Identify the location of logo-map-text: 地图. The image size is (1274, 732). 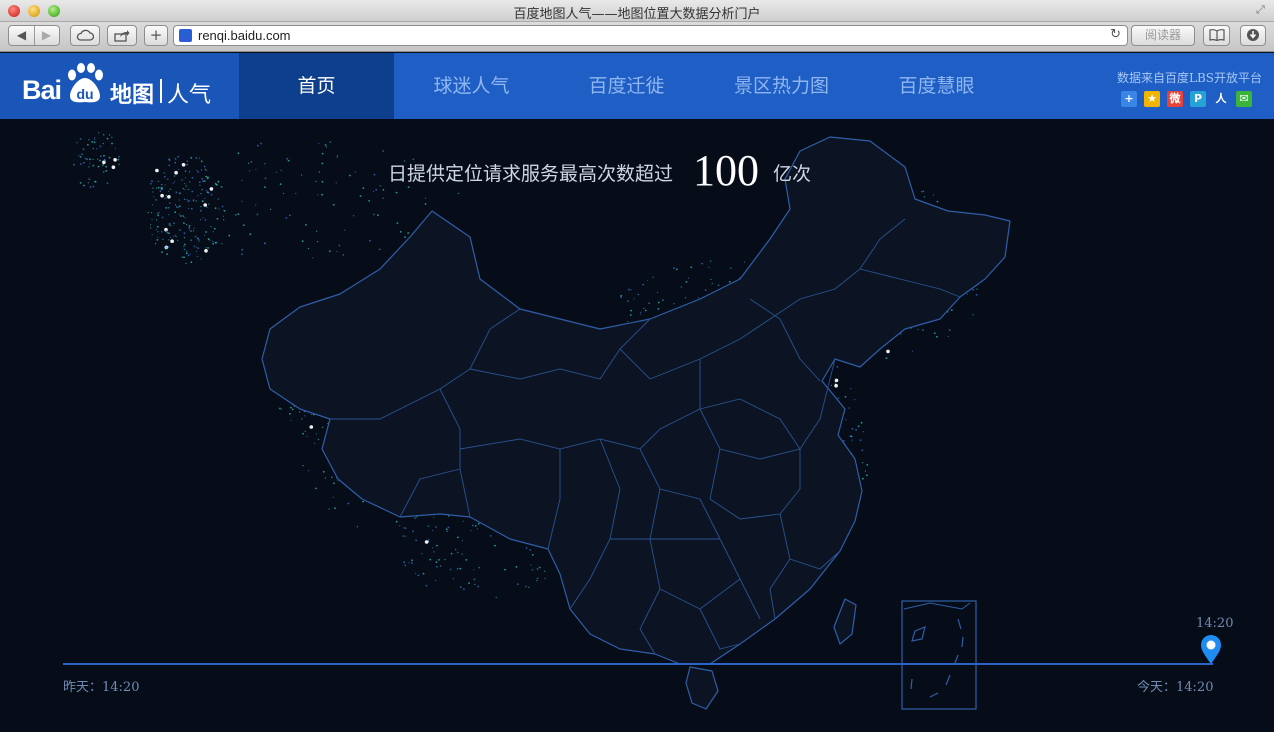
(132, 95).